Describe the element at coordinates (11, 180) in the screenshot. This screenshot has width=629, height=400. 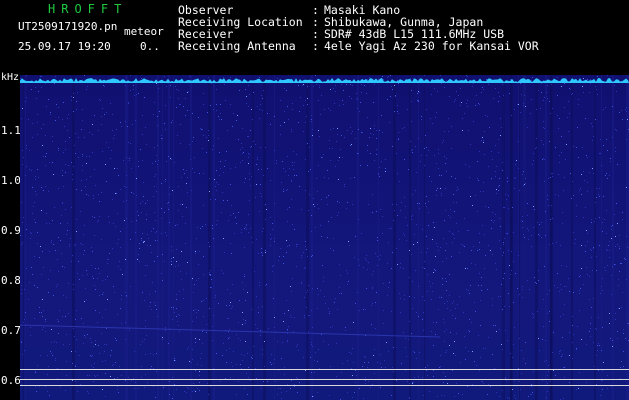
I see `y-tick-2: 1.0` at that location.